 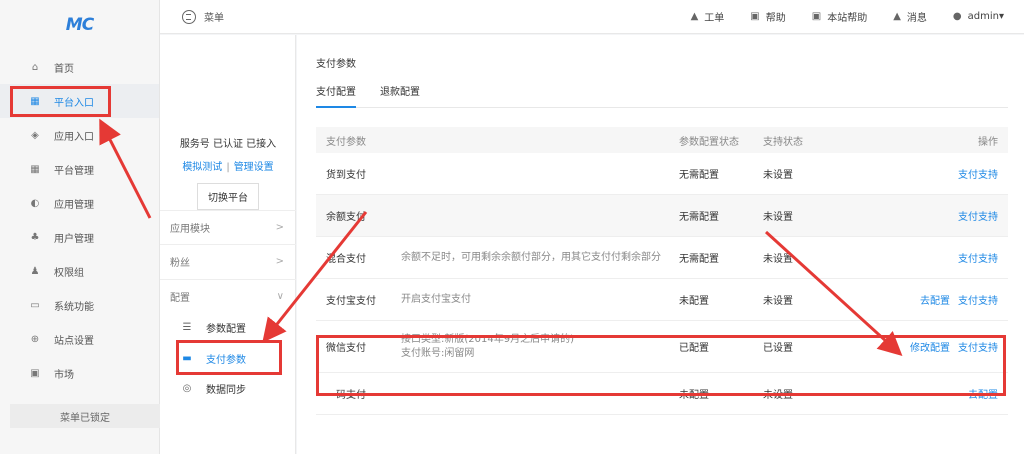 What do you see at coordinates (833, 293) in the screenshot?
I see `arrow-to-modify-config` at bounding box center [833, 293].